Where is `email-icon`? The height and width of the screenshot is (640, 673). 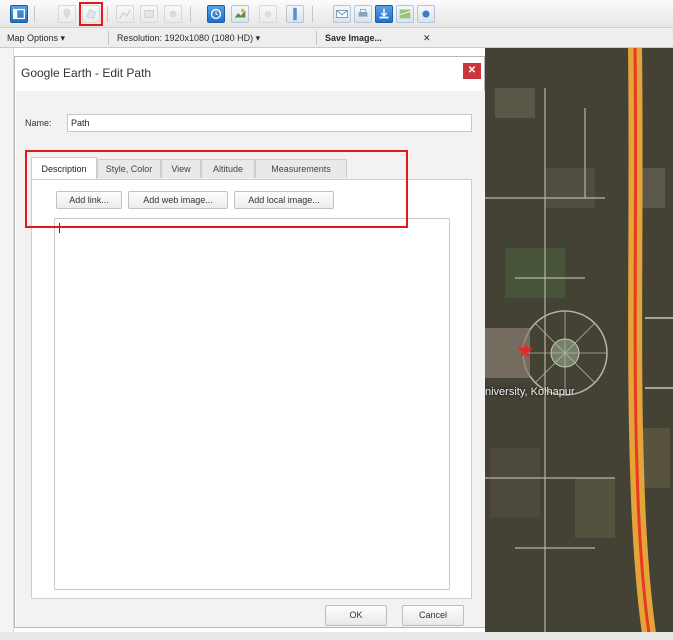 email-icon is located at coordinates (342, 14).